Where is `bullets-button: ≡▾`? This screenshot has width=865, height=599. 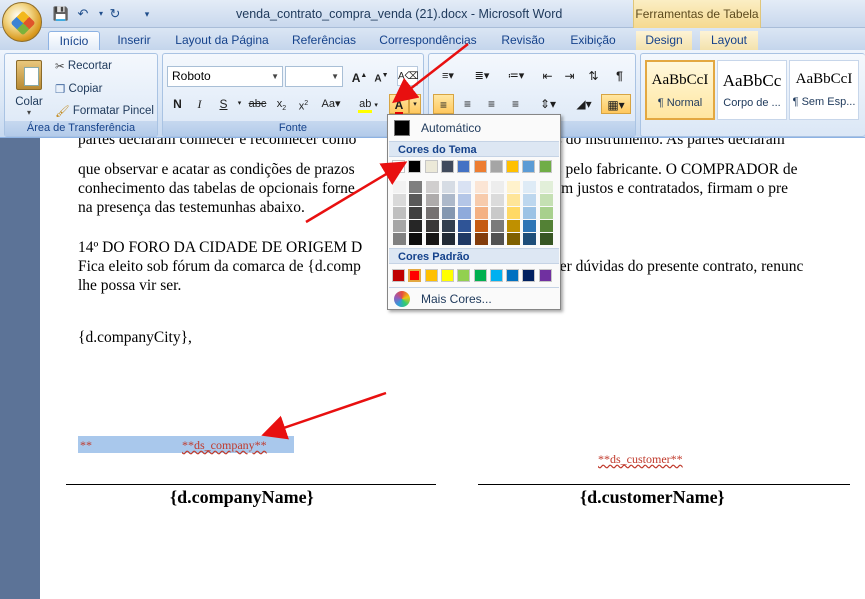 bullets-button: ≡▾ is located at coordinates (448, 76).